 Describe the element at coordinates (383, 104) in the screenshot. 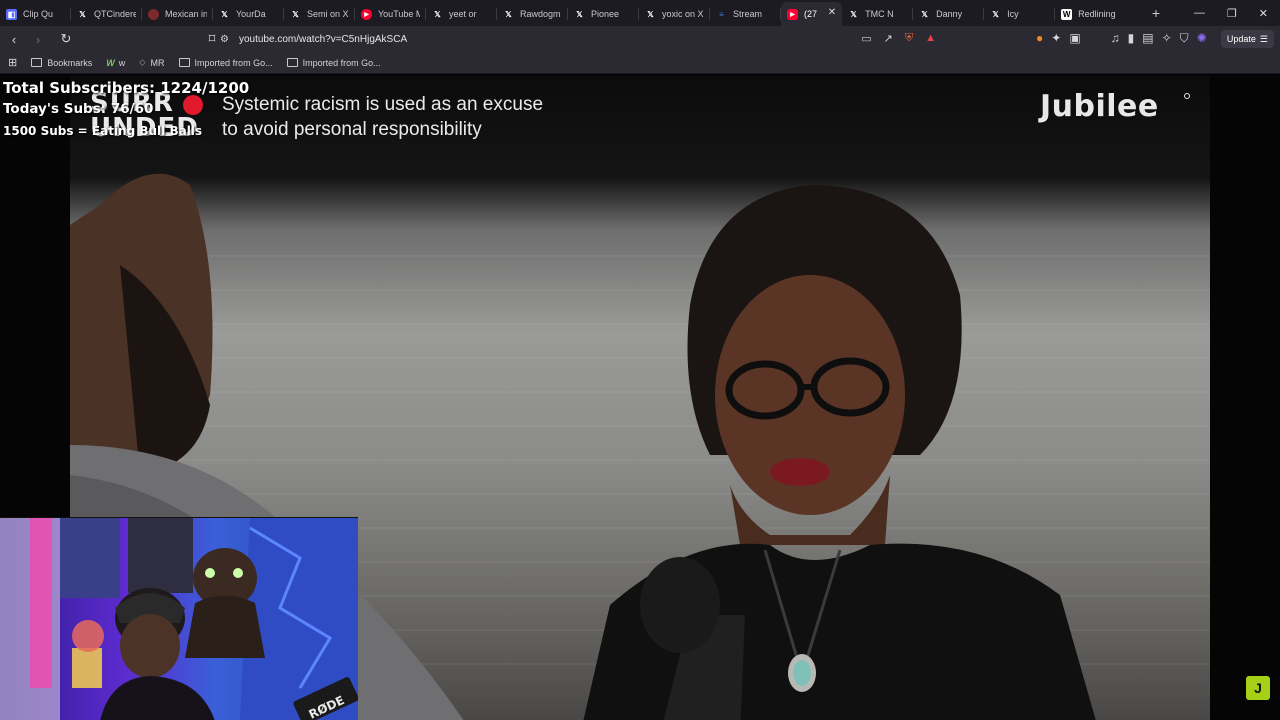

I see `caption-line-1: Systemic racism is used as an excuse` at that location.